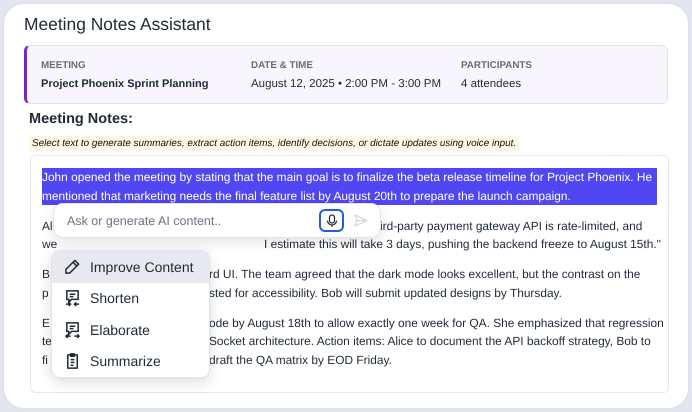 The width and height of the screenshot is (692, 412). I want to click on menu-item: Elaborate, so click(130, 330).